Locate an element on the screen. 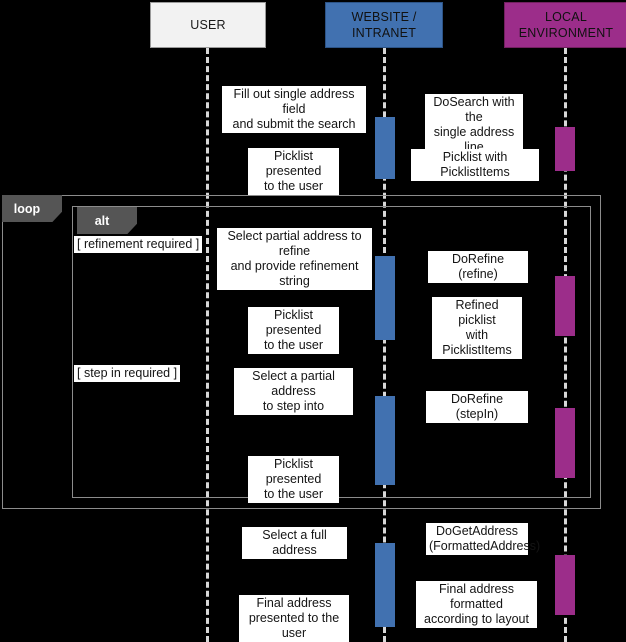 The width and height of the screenshot is (626, 642). participant-website-label: WEBSITE / INTRANET is located at coordinates (384, 25).